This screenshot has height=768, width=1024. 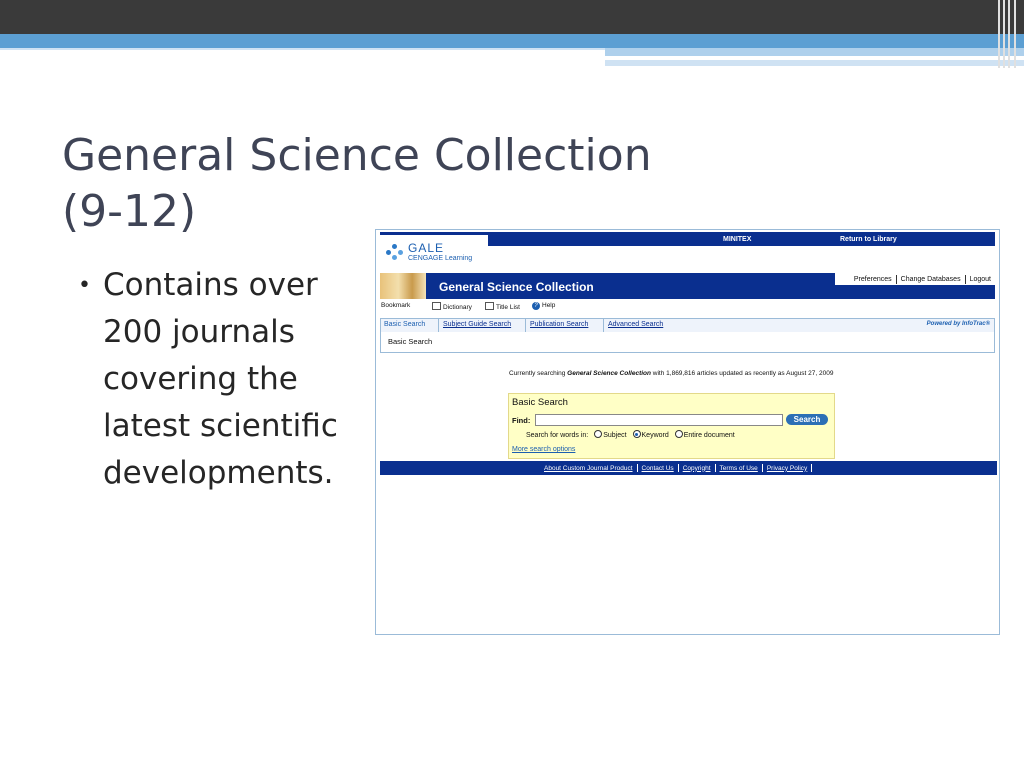 What do you see at coordinates (868, 239) in the screenshot?
I see `return-to-library-link: Return to Library` at bounding box center [868, 239].